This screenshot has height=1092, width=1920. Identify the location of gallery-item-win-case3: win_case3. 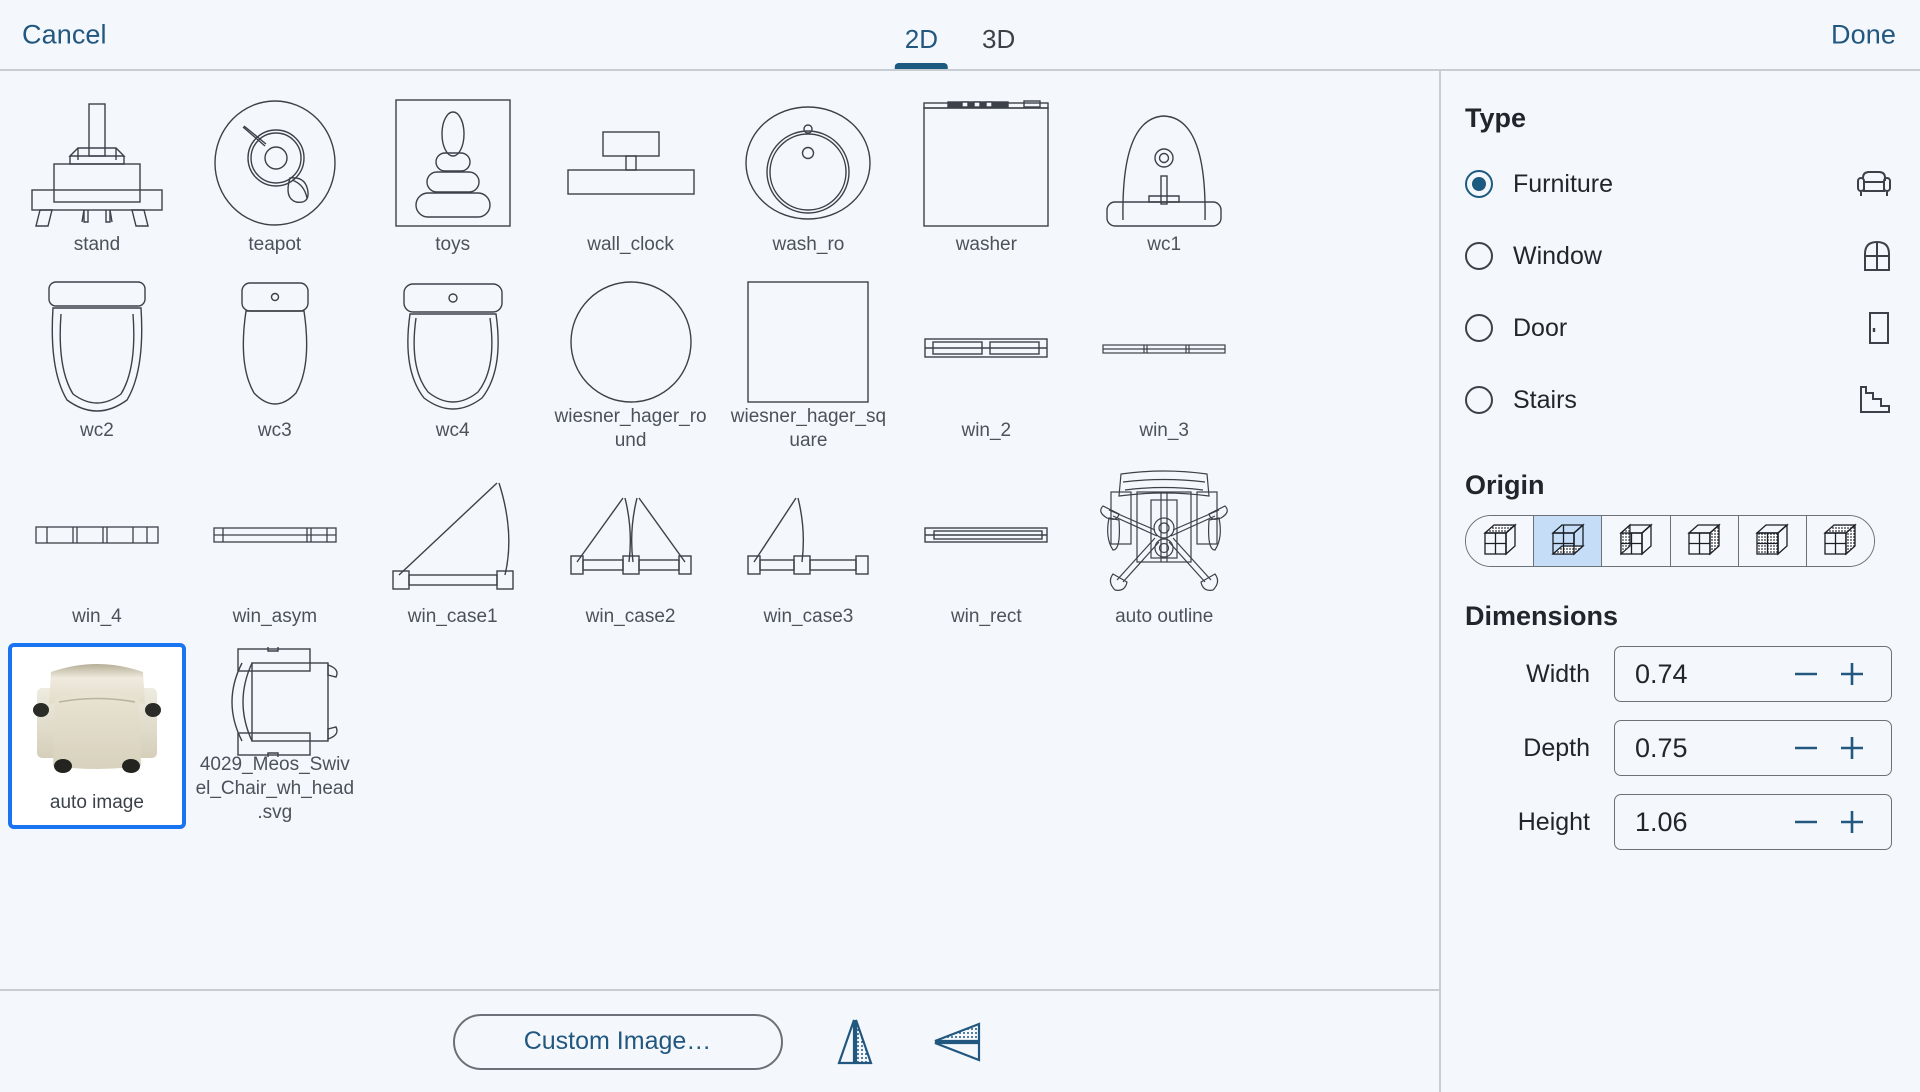
(809, 550).